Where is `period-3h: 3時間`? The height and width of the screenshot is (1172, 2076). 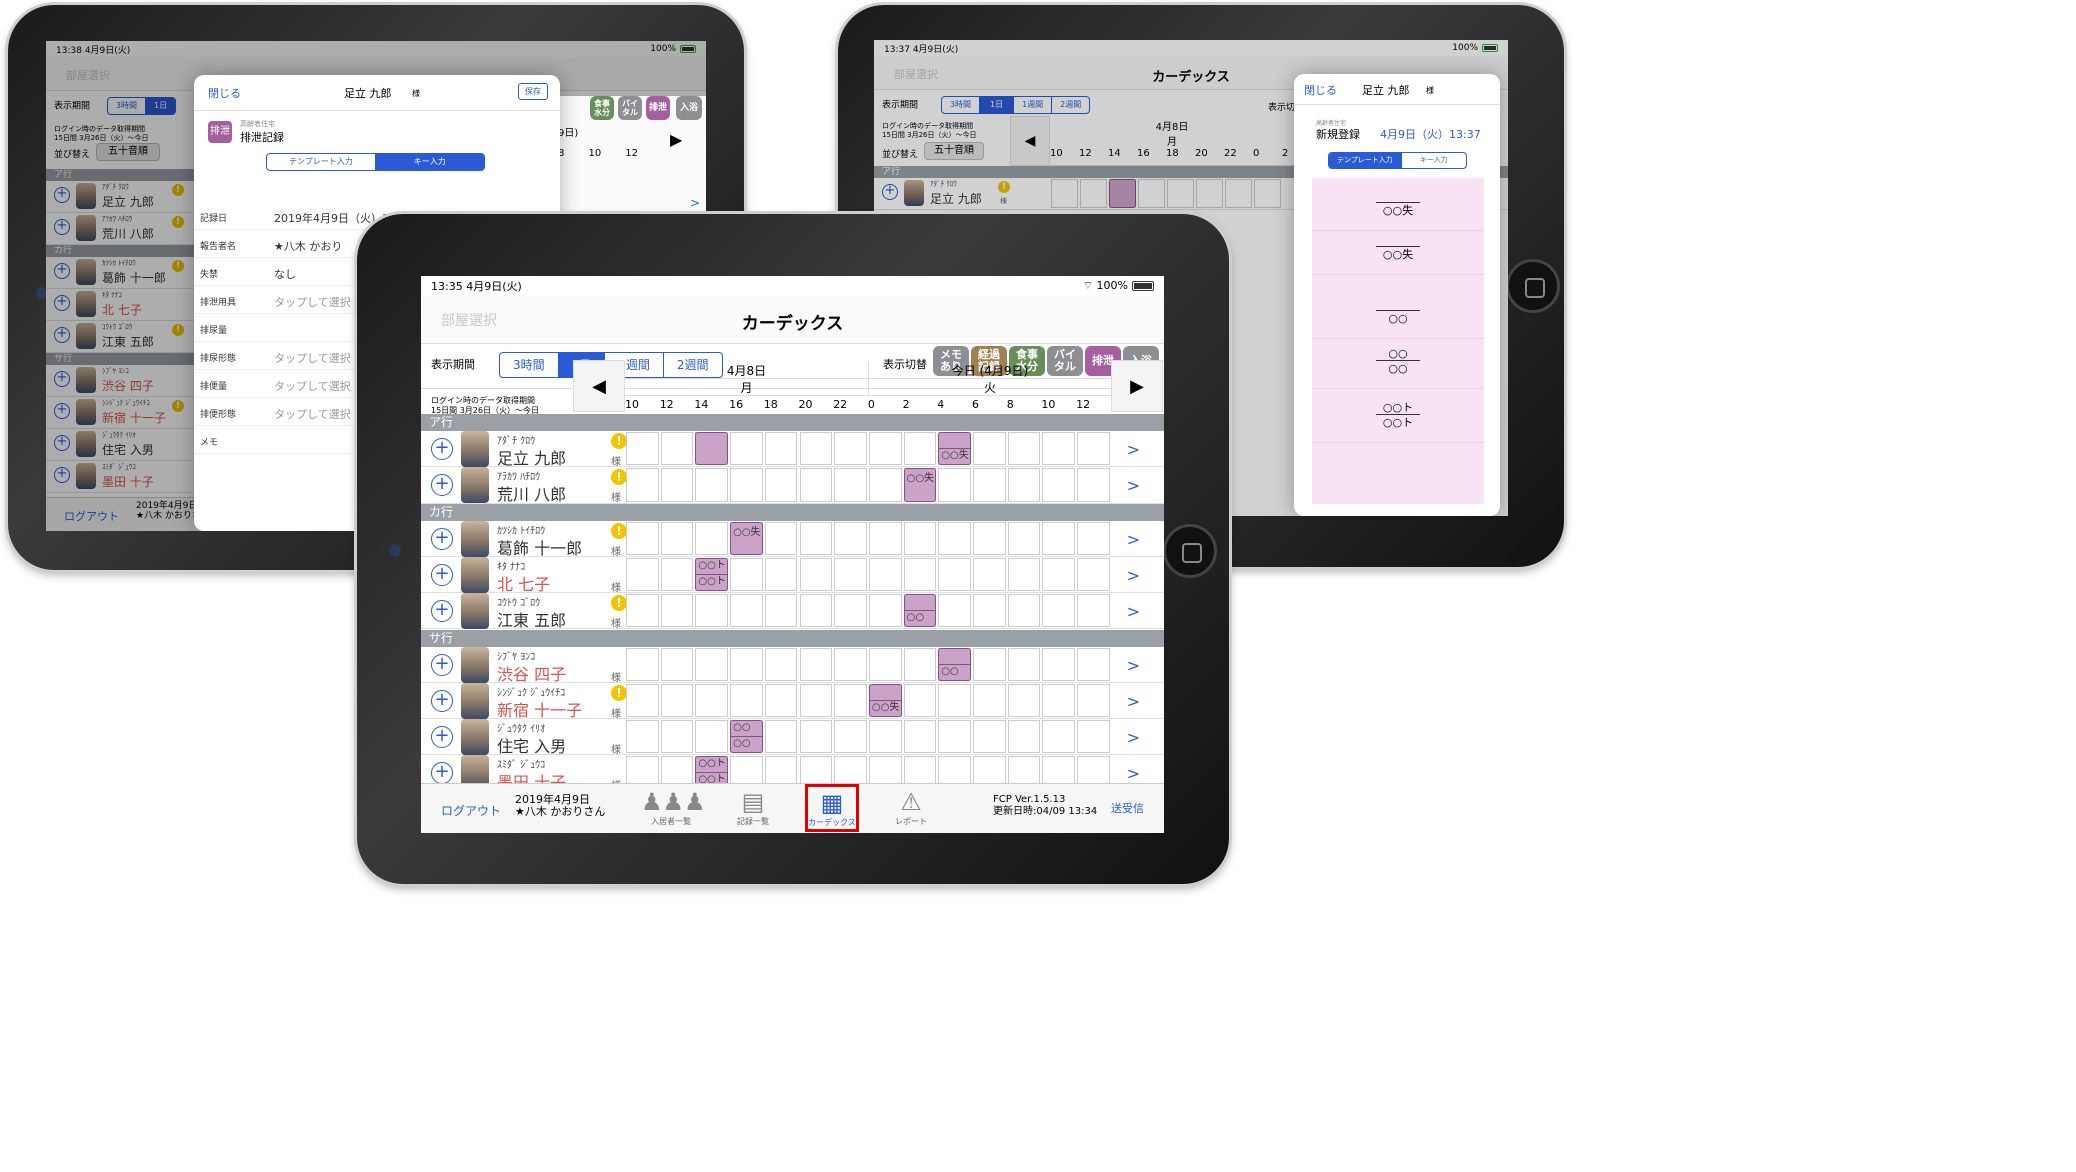 period-3h: 3時間 is located at coordinates (529, 365).